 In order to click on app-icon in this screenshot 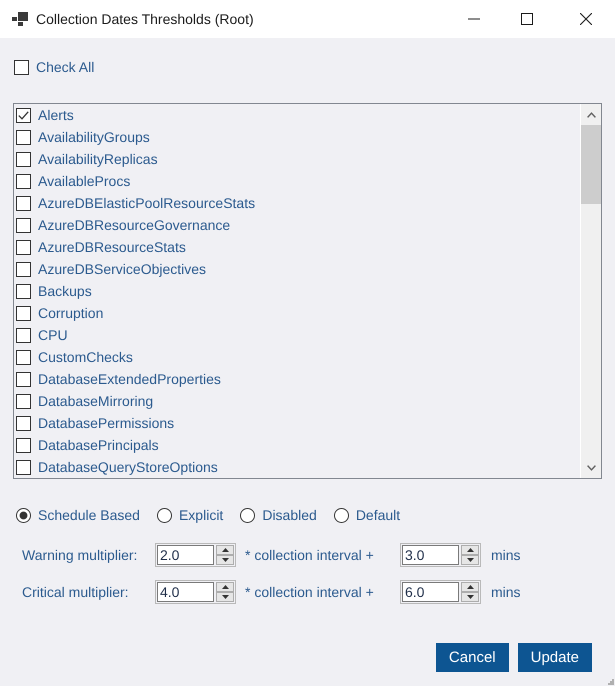, I will do `click(20, 19)`.